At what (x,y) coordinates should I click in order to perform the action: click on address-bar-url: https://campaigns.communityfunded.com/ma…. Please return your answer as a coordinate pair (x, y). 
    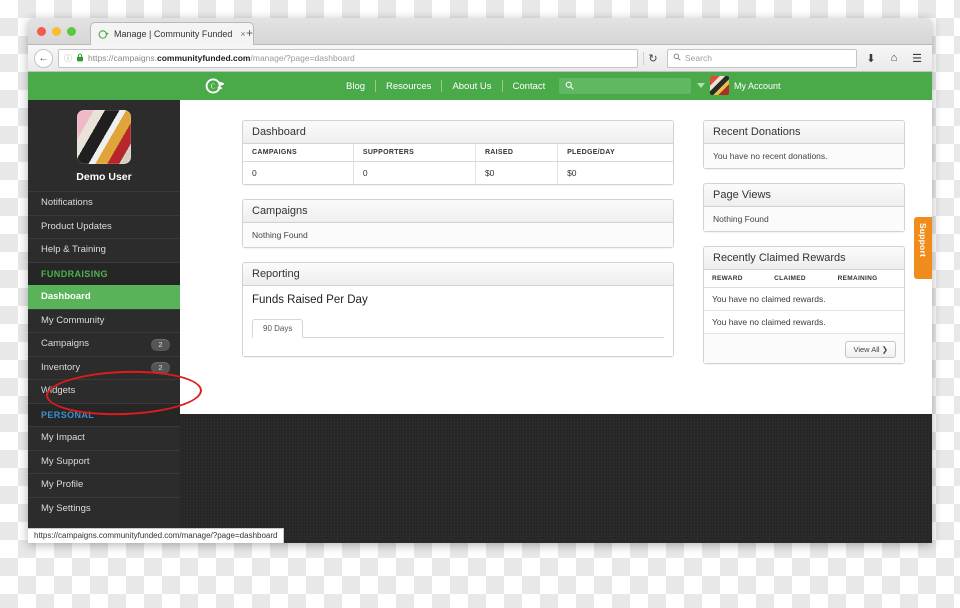
    Looking at the image, I should click on (221, 58).